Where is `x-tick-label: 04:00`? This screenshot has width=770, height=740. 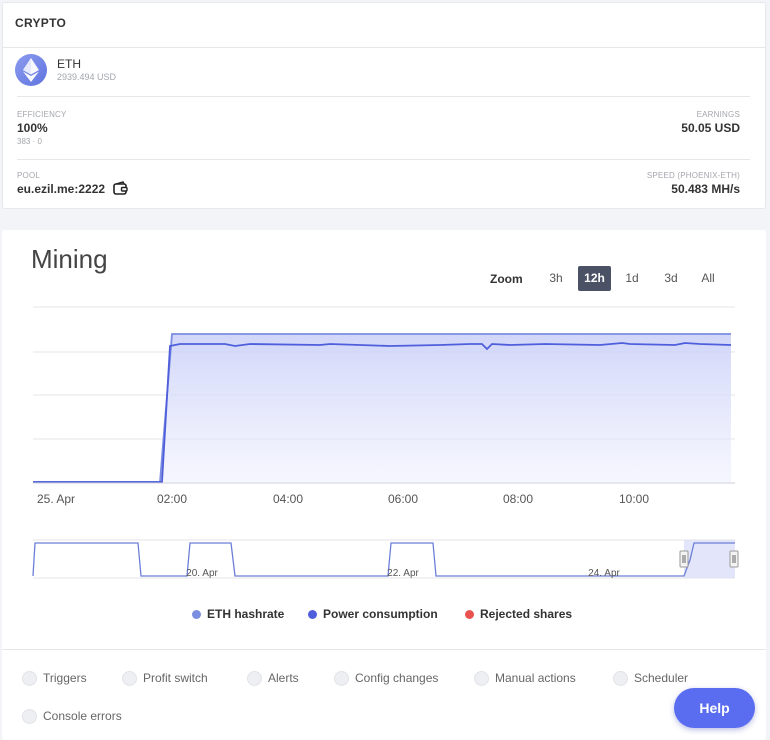 x-tick-label: 04:00 is located at coordinates (288, 499).